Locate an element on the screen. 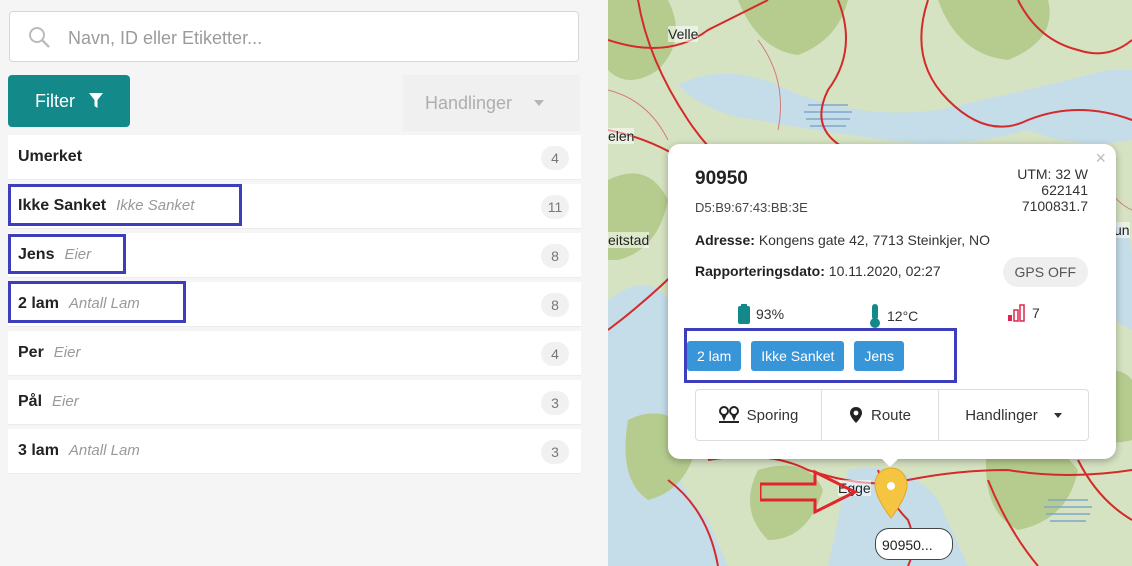 This screenshot has width=1132, height=566. list-item: 3 lam Antall Lam 3 is located at coordinates (294, 451).